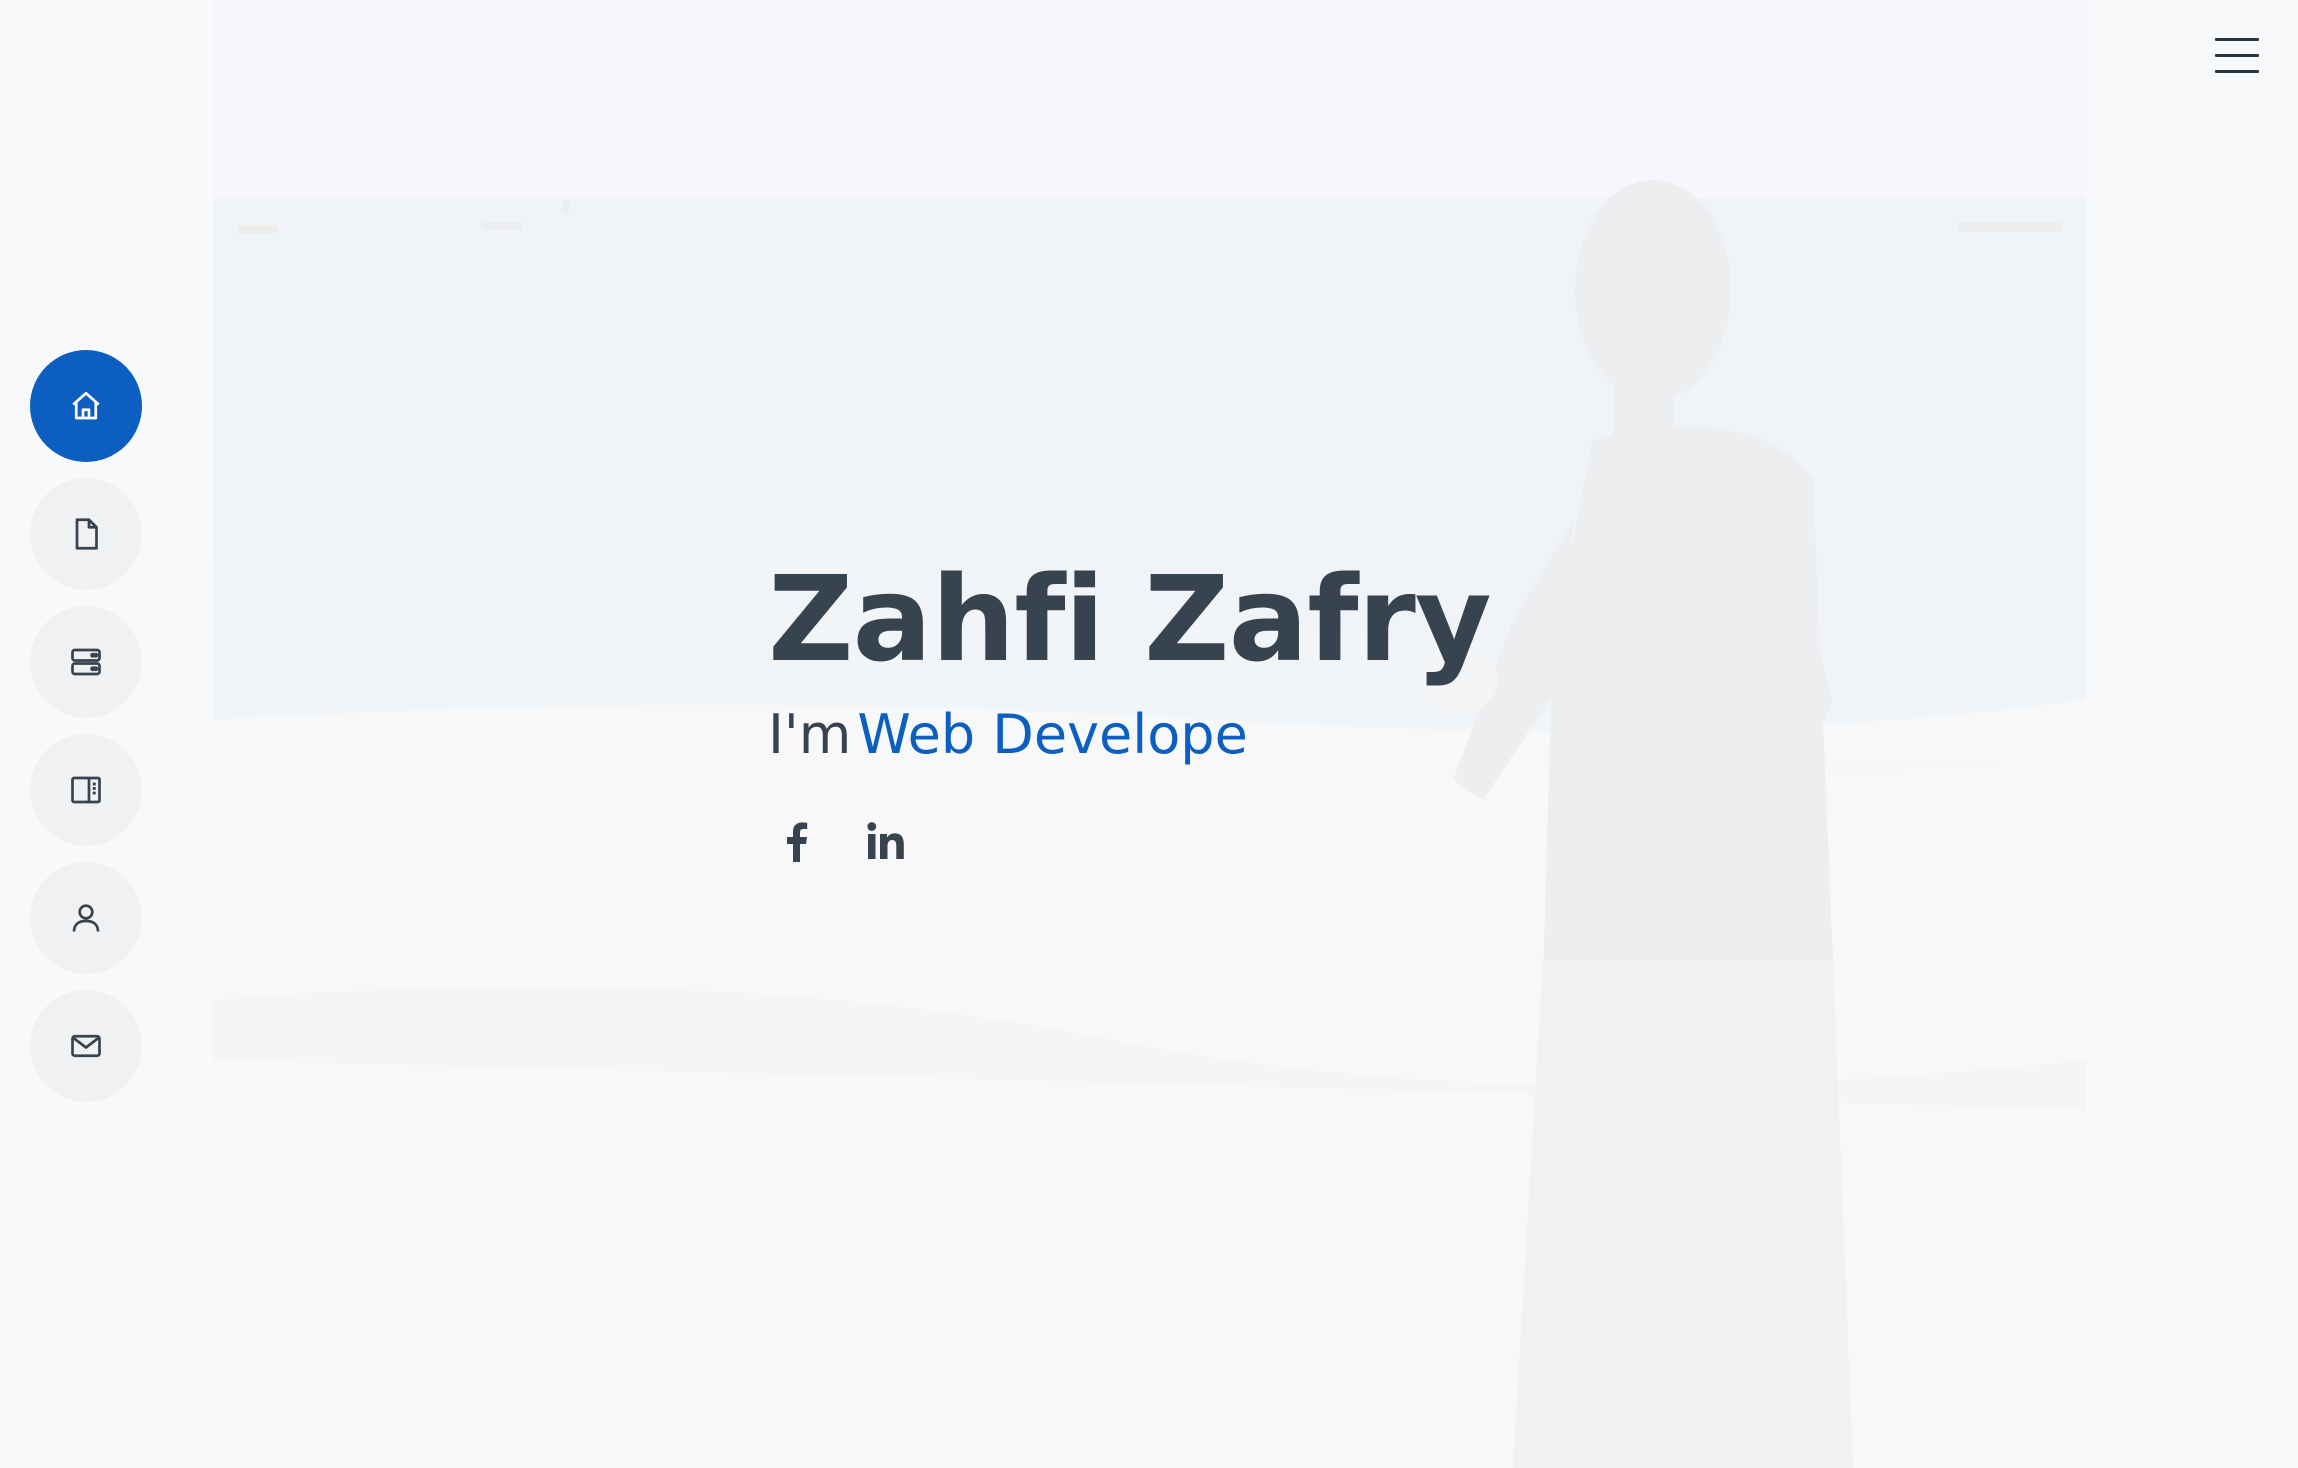 Image resolution: width=2298 pixels, height=1468 pixels. Describe the element at coordinates (1052, 734) in the screenshot. I see `hero-typed-role: Web Develope` at that location.